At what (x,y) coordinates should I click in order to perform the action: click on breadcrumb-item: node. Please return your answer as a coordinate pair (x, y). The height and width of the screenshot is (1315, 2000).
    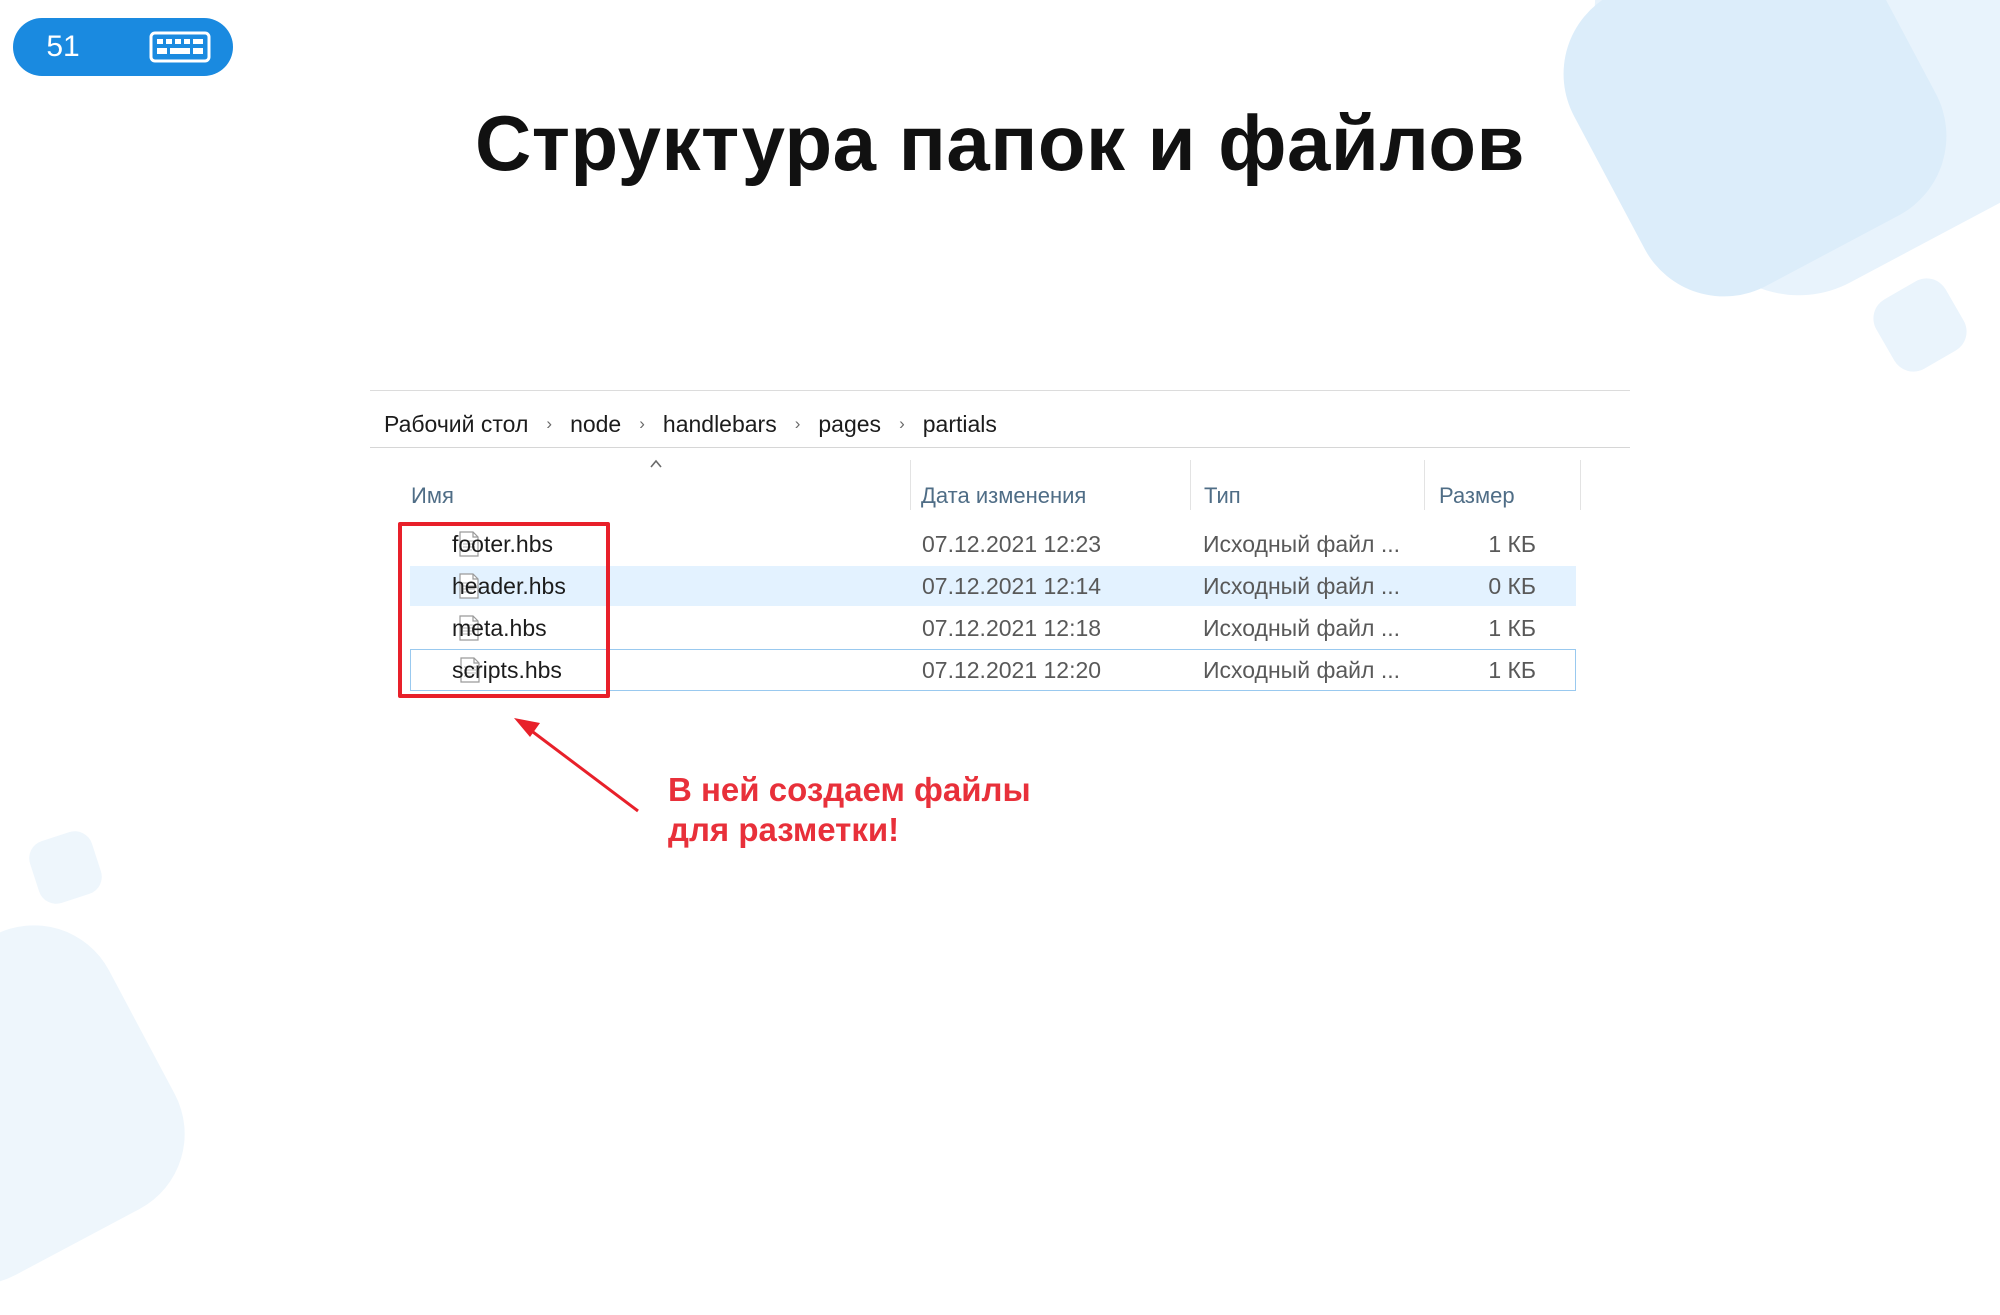
    Looking at the image, I should click on (595, 424).